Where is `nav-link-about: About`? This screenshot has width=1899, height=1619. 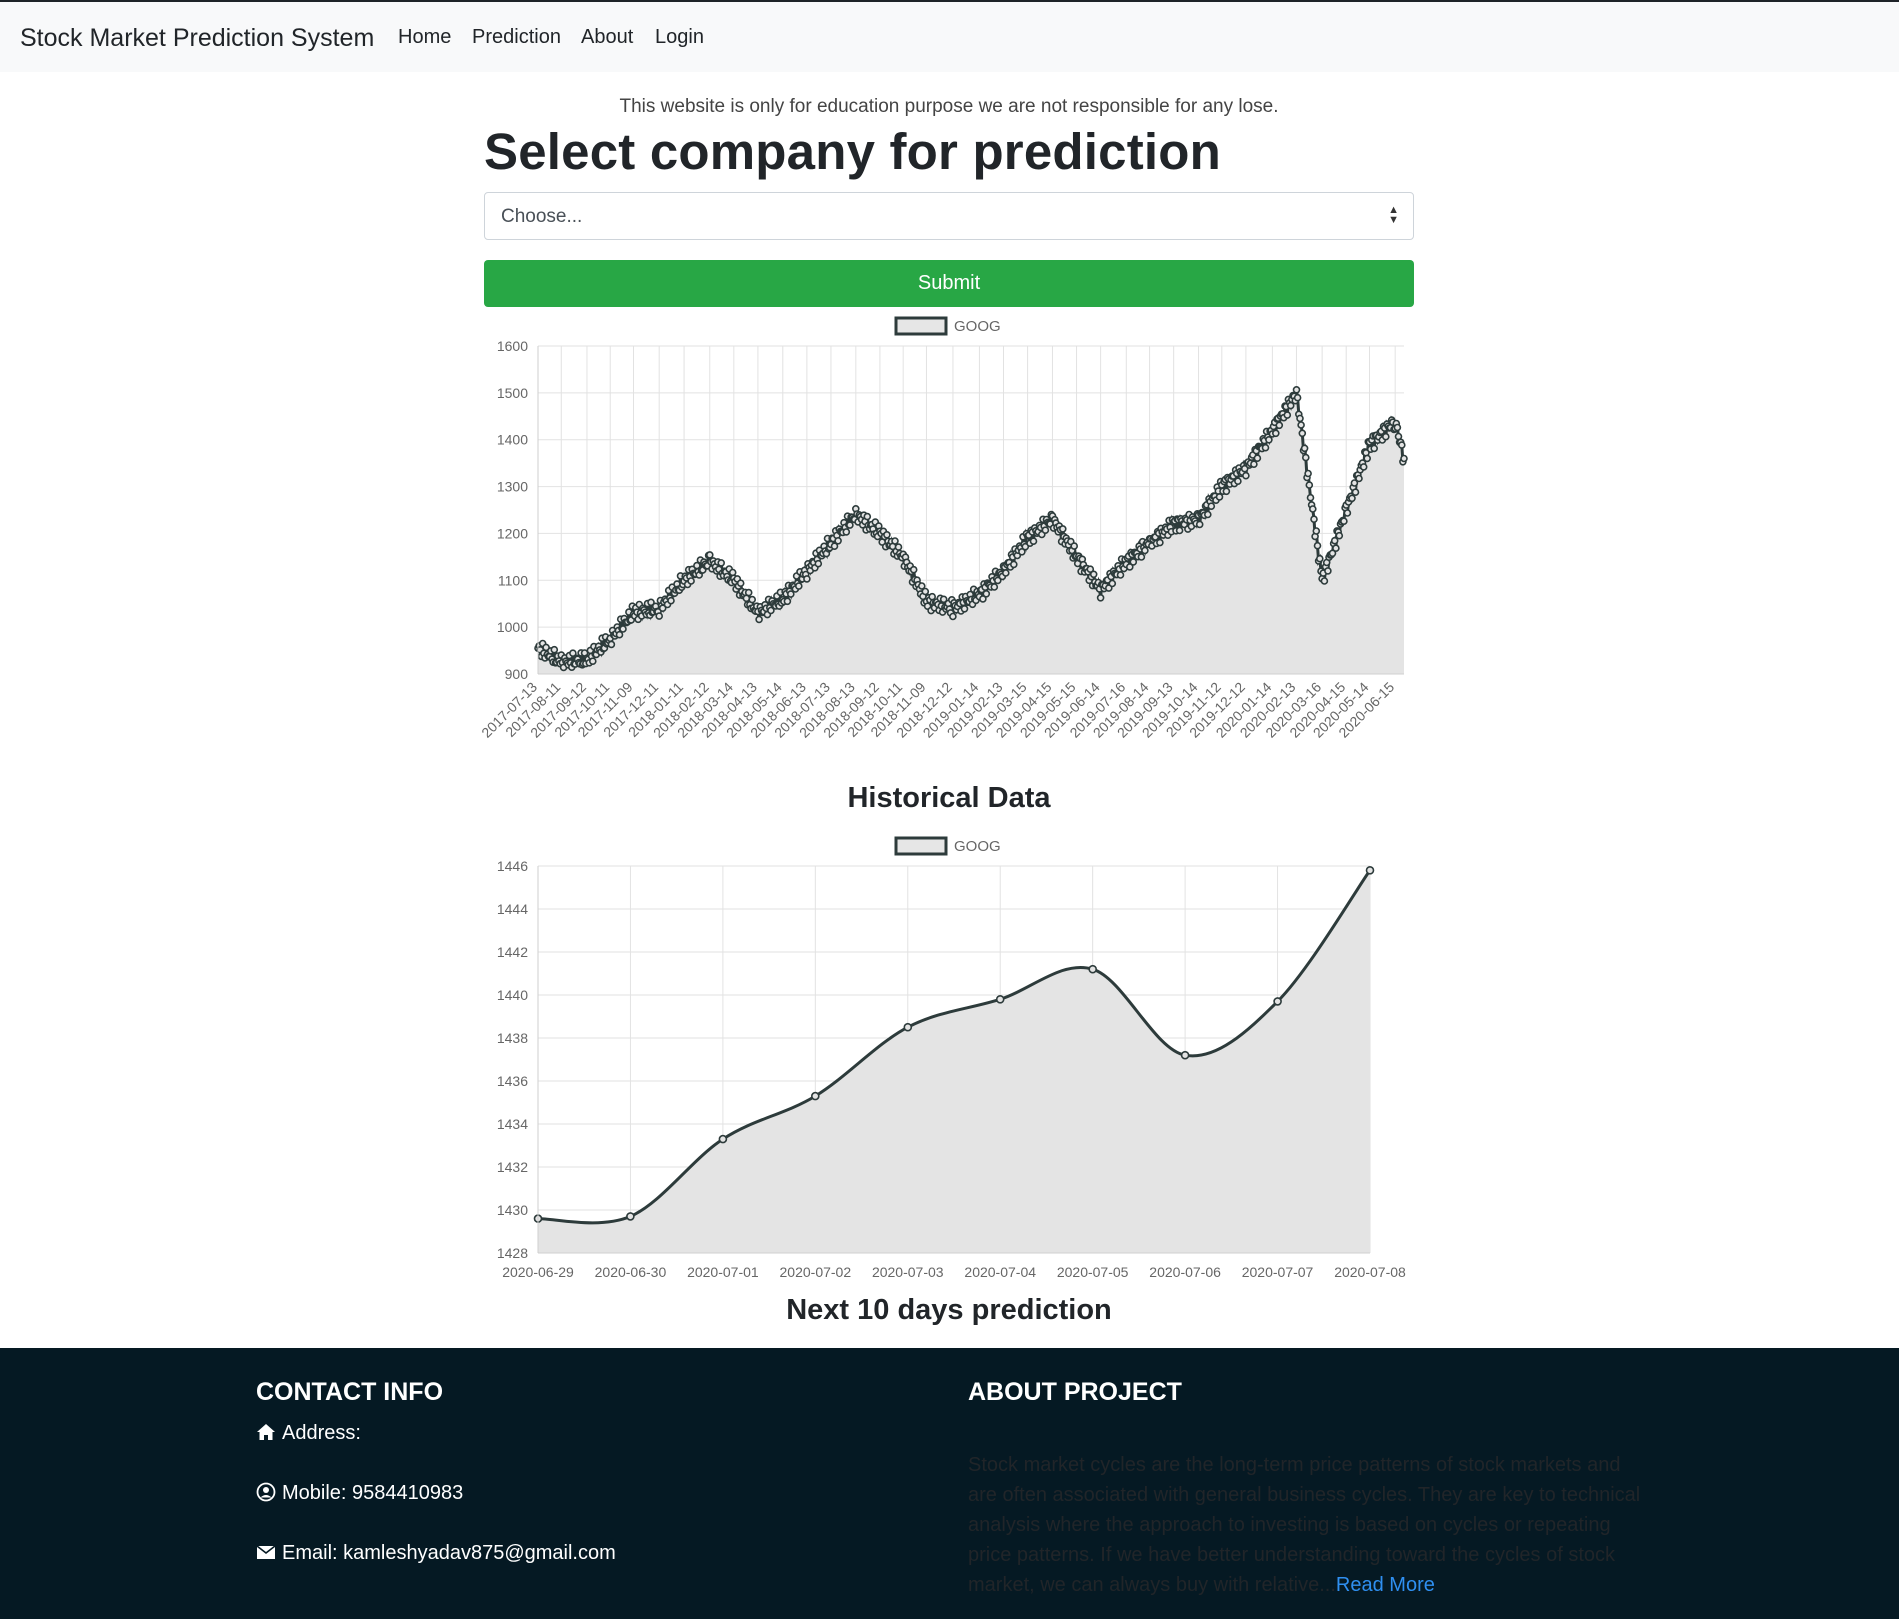
nav-link-about: About is located at coordinates (607, 37).